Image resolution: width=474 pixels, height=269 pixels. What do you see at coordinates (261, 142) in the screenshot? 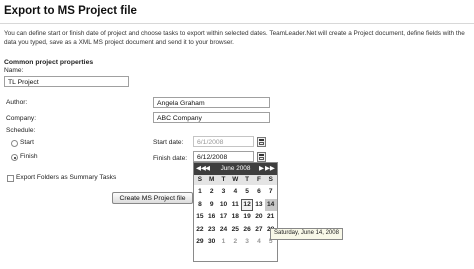
I see `start-calendar-icon` at bounding box center [261, 142].